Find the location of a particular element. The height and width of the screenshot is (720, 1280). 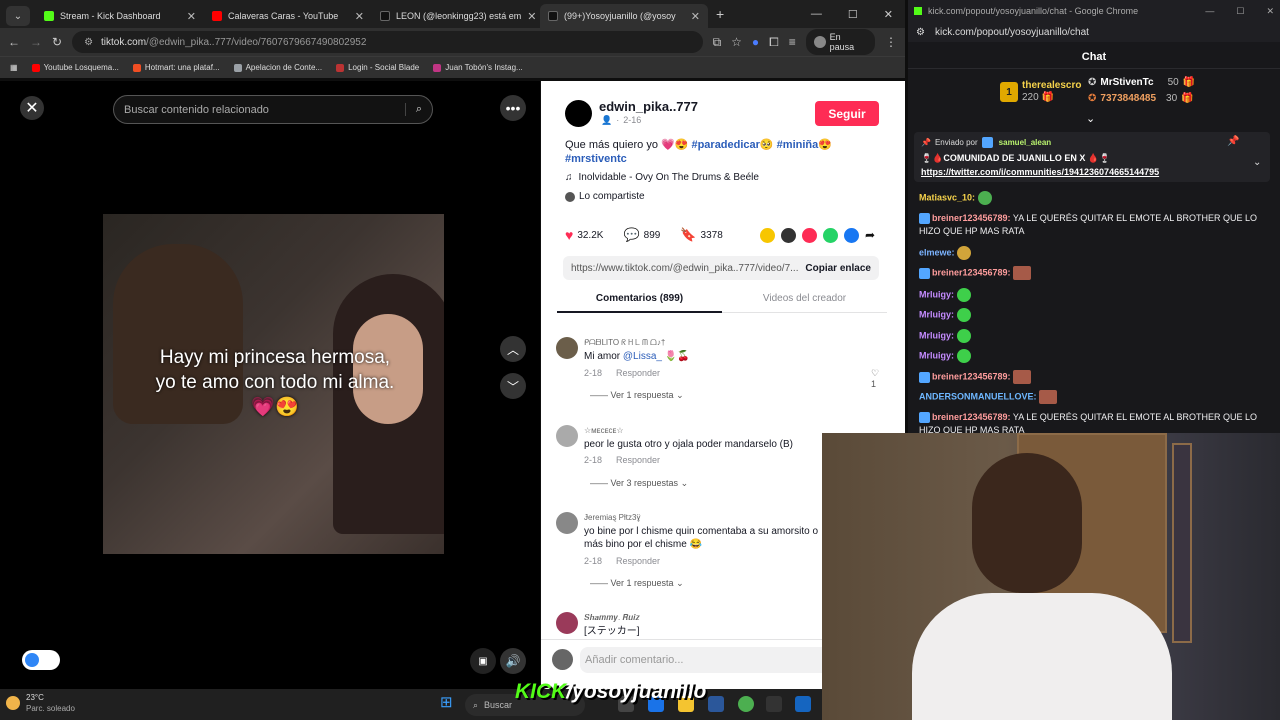

pip-icon: ▣ is located at coordinates (483, 661).